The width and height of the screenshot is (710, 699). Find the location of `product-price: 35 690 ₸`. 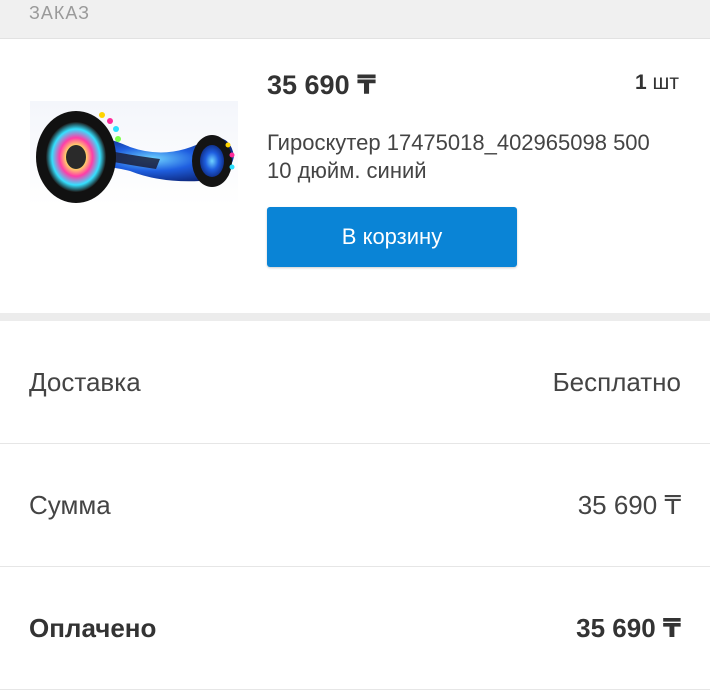

product-price: 35 690 ₸ is located at coordinates (321, 85).